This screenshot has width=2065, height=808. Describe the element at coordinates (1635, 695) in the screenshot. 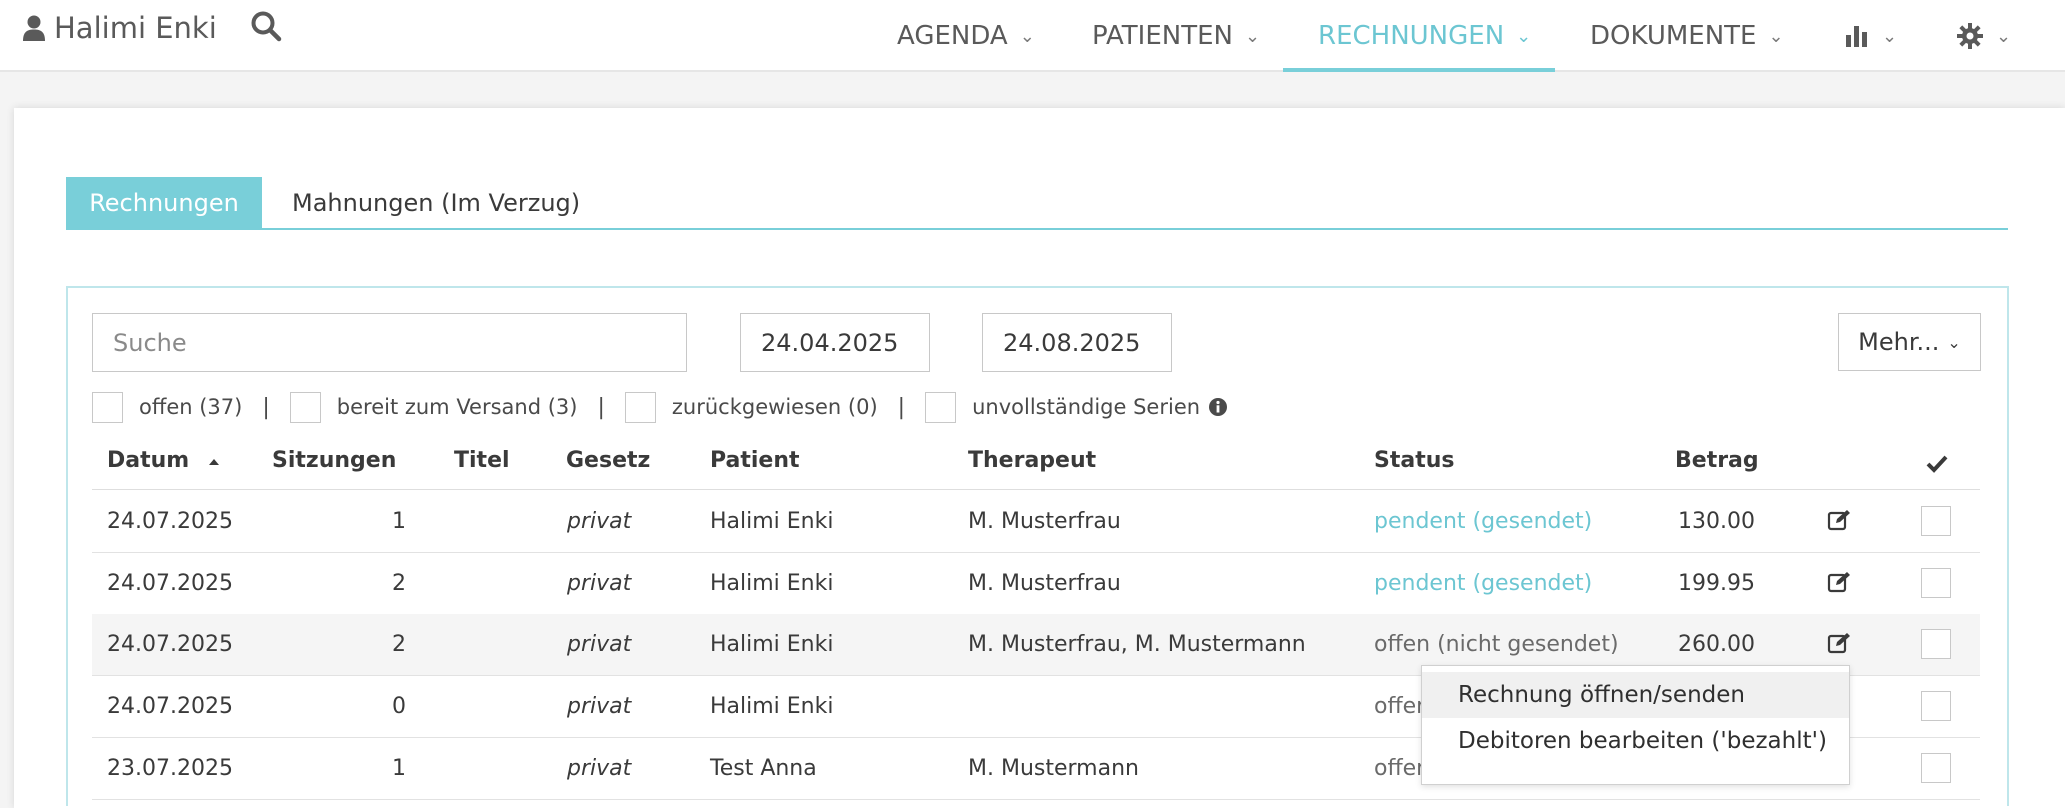

I see `menu-item-open-send: Rechnung öffnen/senden` at that location.